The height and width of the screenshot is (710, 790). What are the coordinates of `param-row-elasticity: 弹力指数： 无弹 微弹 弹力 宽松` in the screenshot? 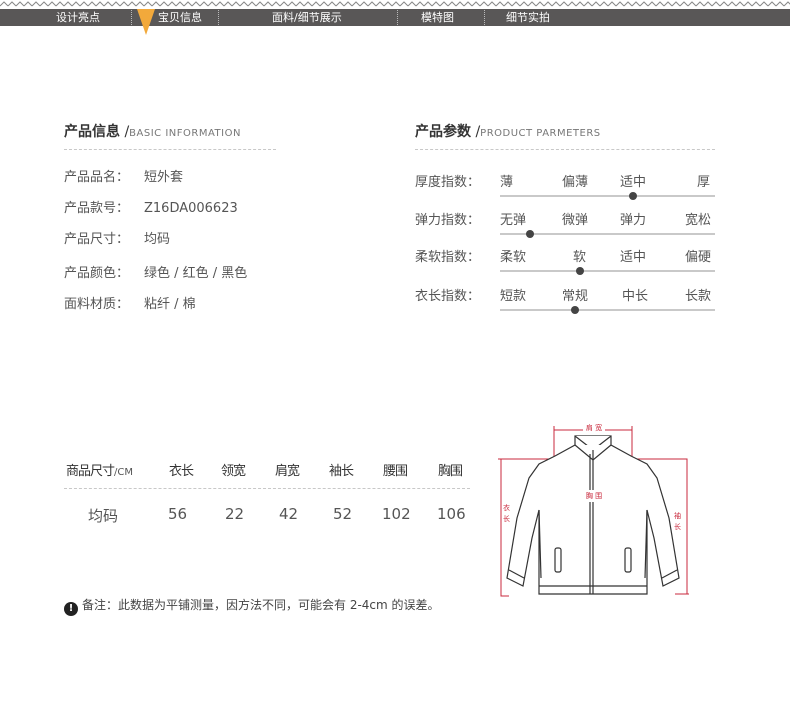 It's located at (565, 224).